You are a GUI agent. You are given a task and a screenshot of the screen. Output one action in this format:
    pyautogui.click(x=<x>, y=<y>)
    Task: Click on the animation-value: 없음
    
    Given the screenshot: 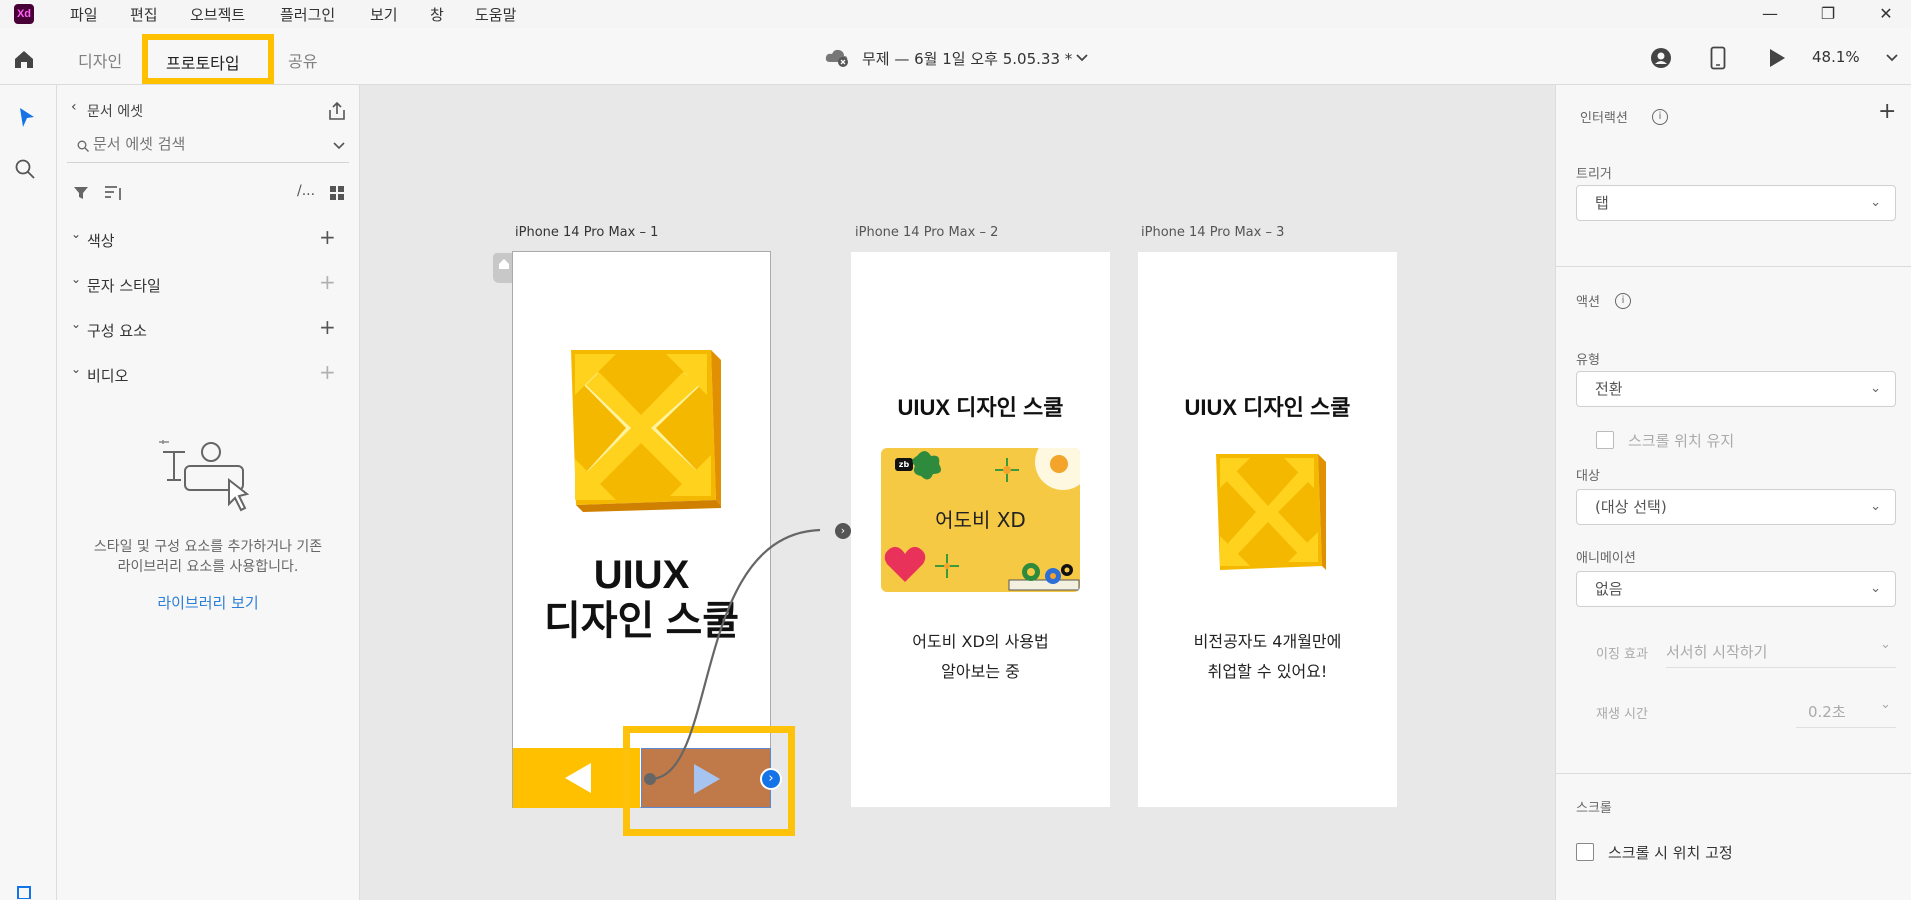 What is the action you would take?
    pyautogui.click(x=1609, y=589)
    